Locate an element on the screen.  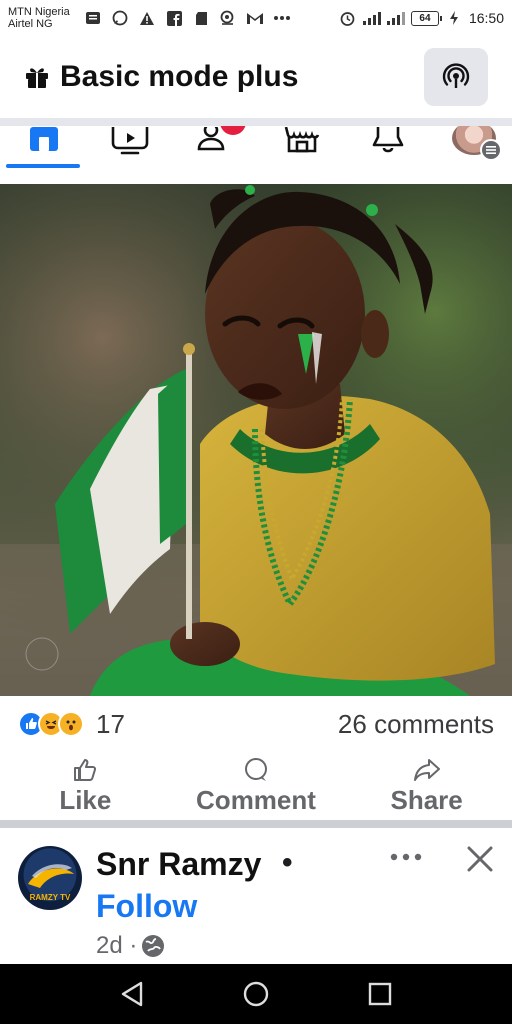
carrier-info: MTN Nigeria Airtel NG is located at coordinates (42, 18).